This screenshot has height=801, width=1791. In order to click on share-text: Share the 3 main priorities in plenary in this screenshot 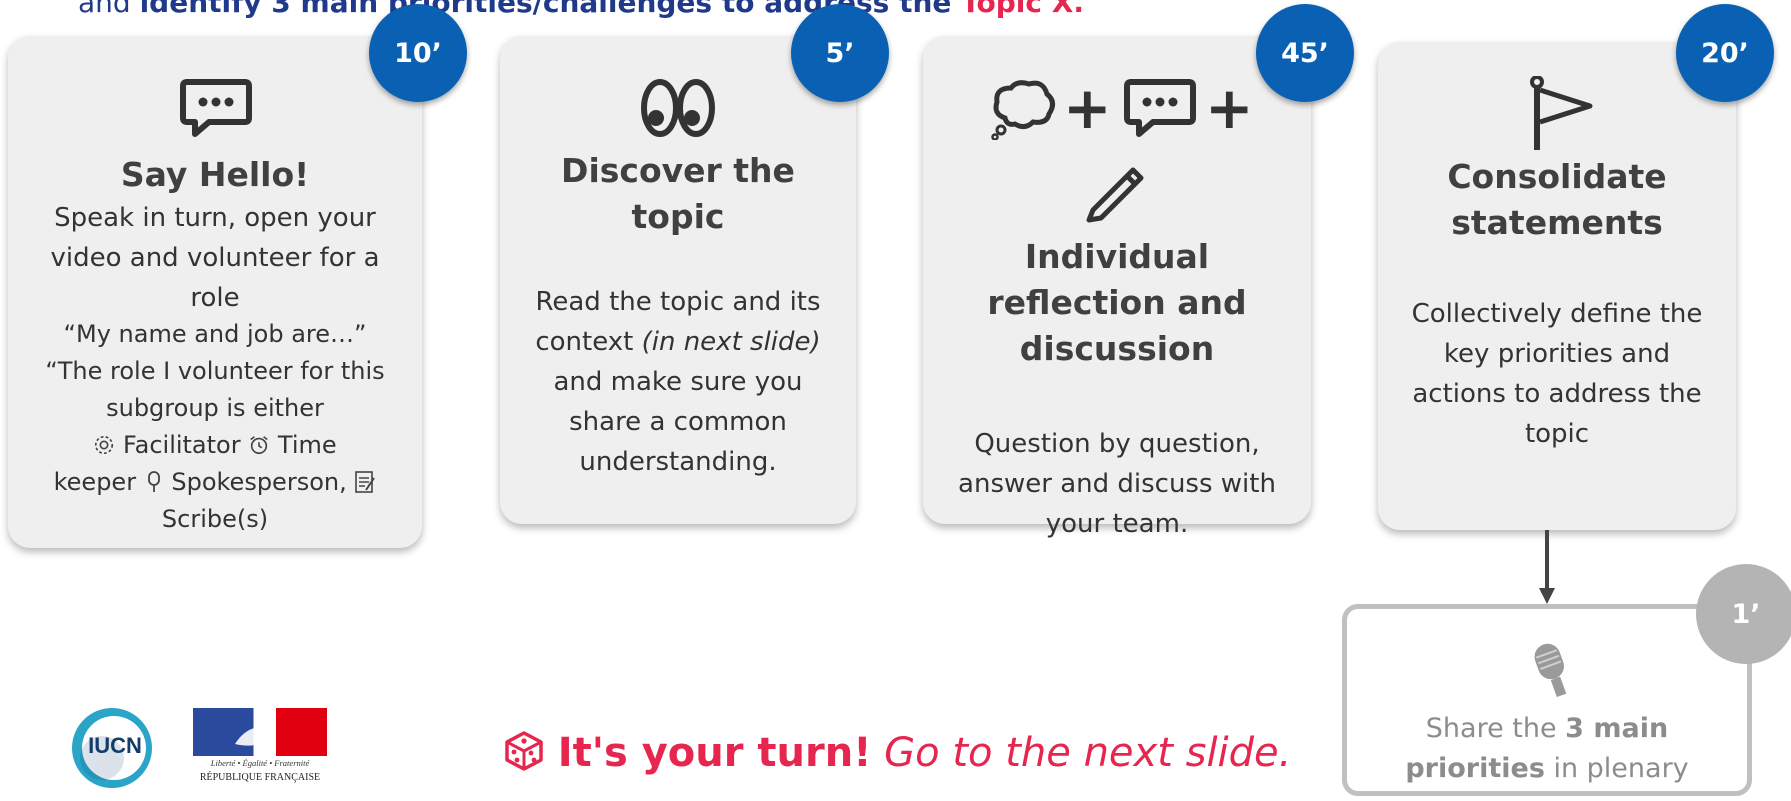, I will do `click(1547, 749)`.